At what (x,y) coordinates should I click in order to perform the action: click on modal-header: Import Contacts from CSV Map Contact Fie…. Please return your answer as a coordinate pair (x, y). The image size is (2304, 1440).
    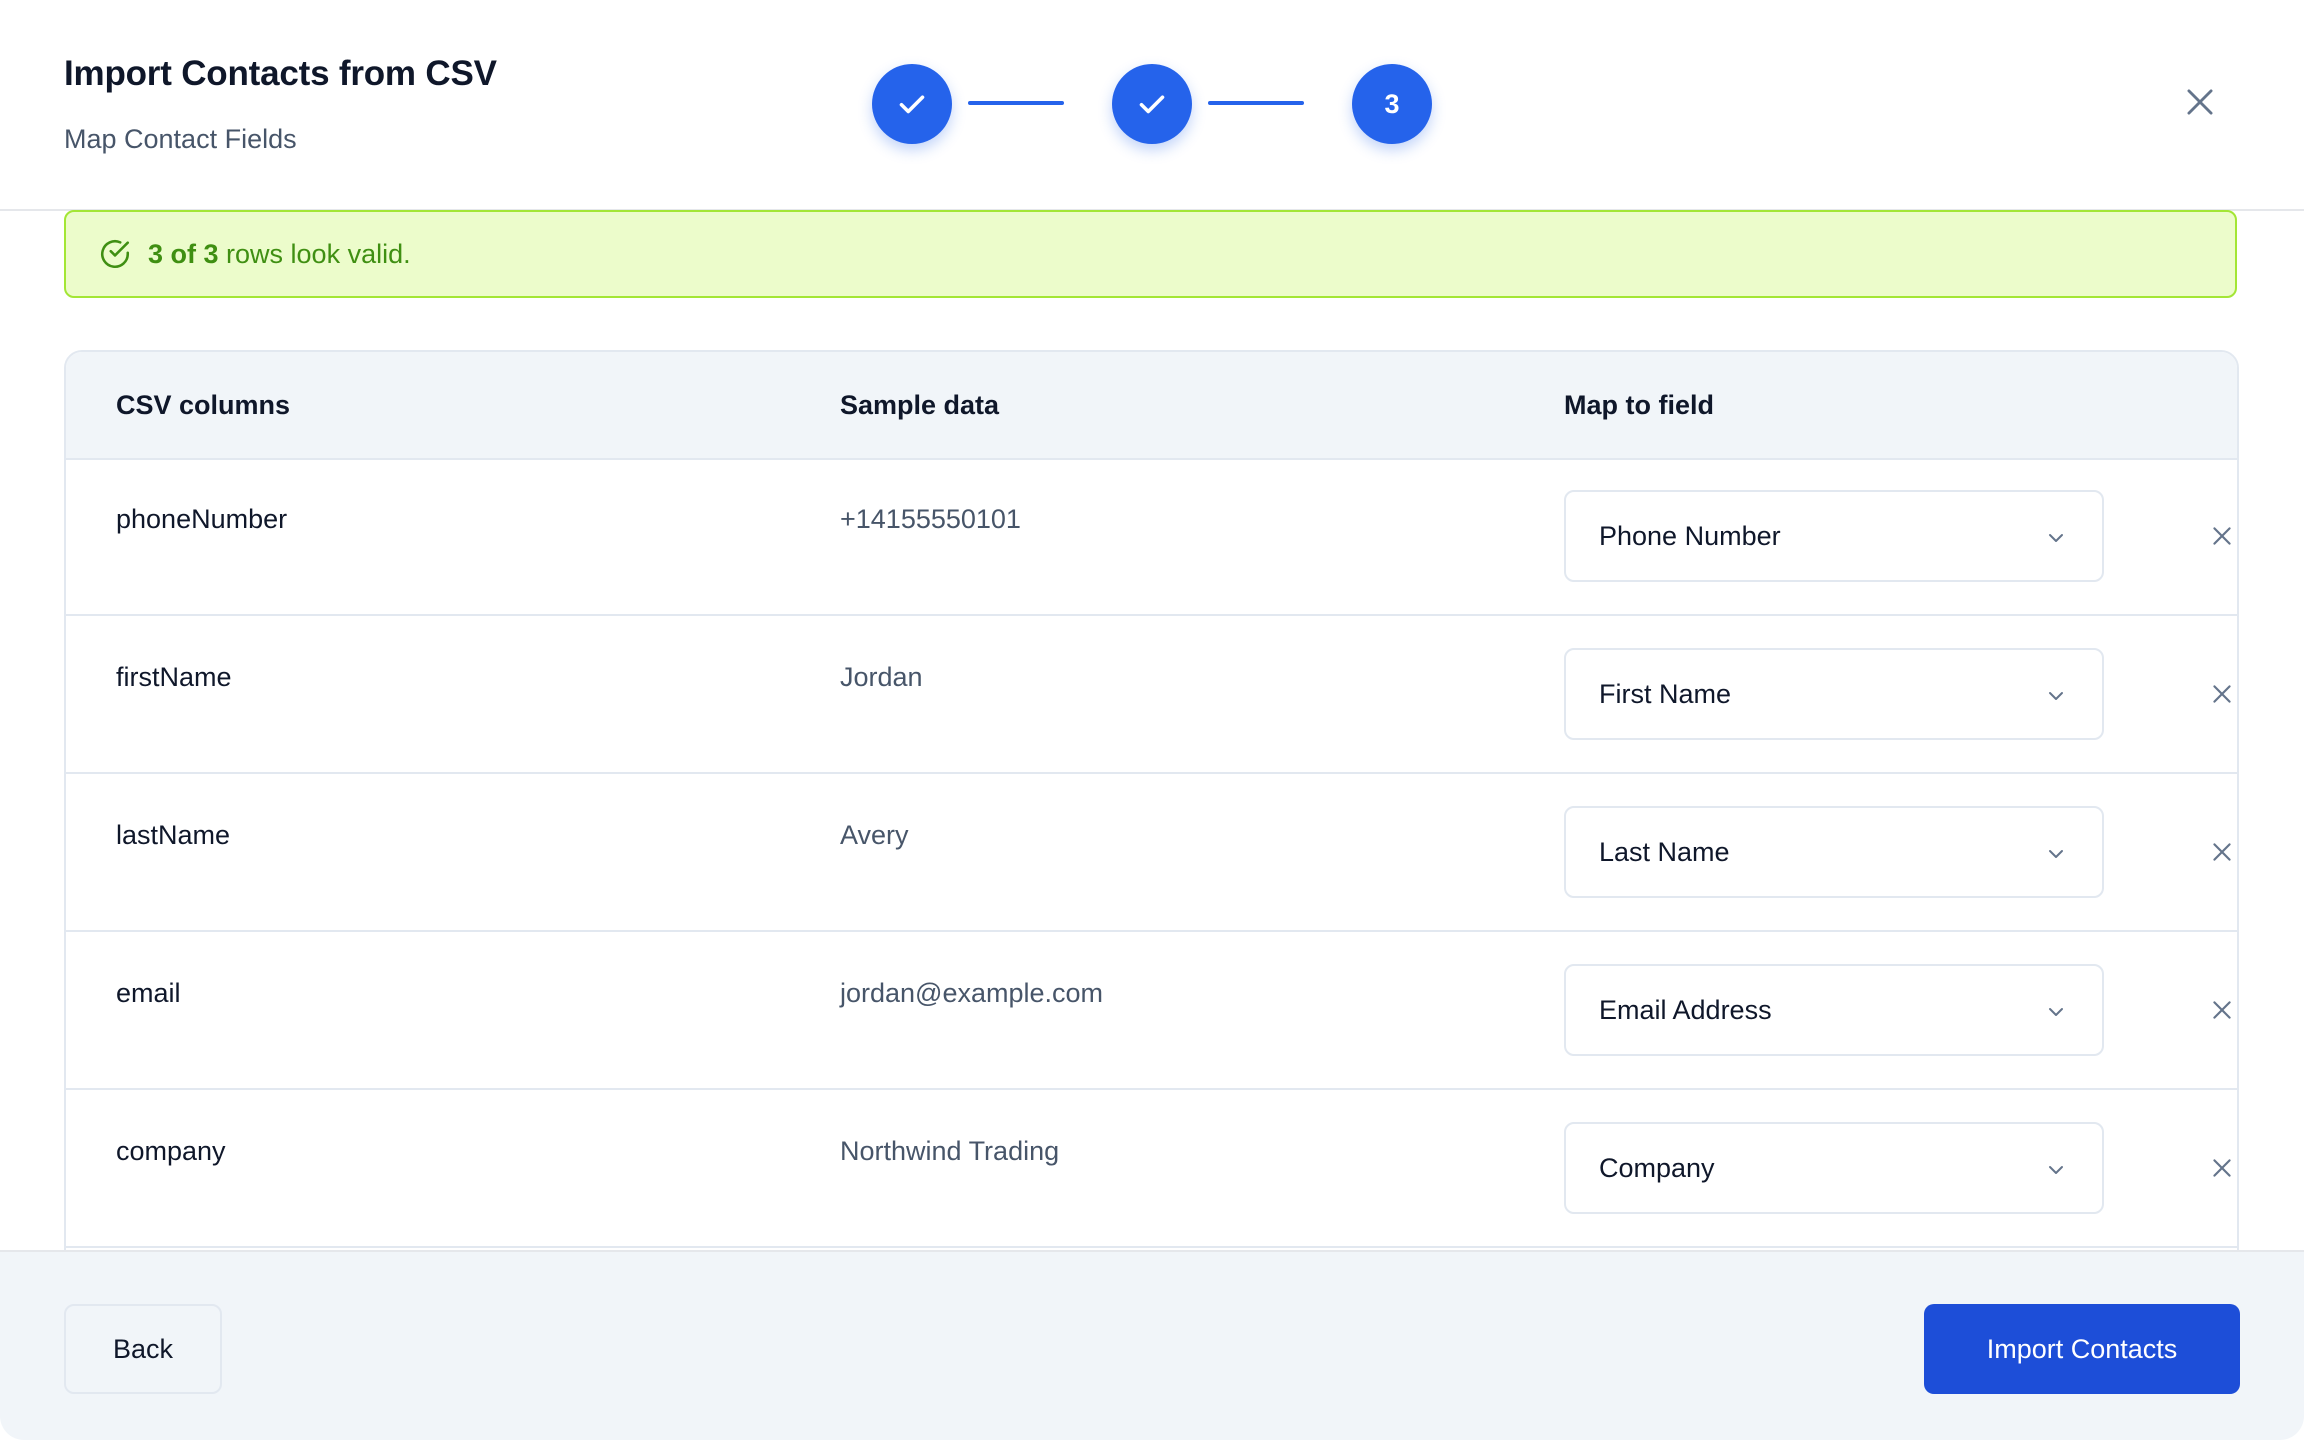
    Looking at the image, I should click on (1152, 105).